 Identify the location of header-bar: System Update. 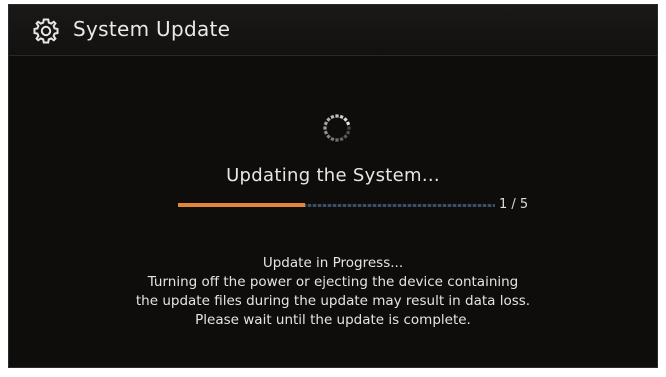
(333, 30).